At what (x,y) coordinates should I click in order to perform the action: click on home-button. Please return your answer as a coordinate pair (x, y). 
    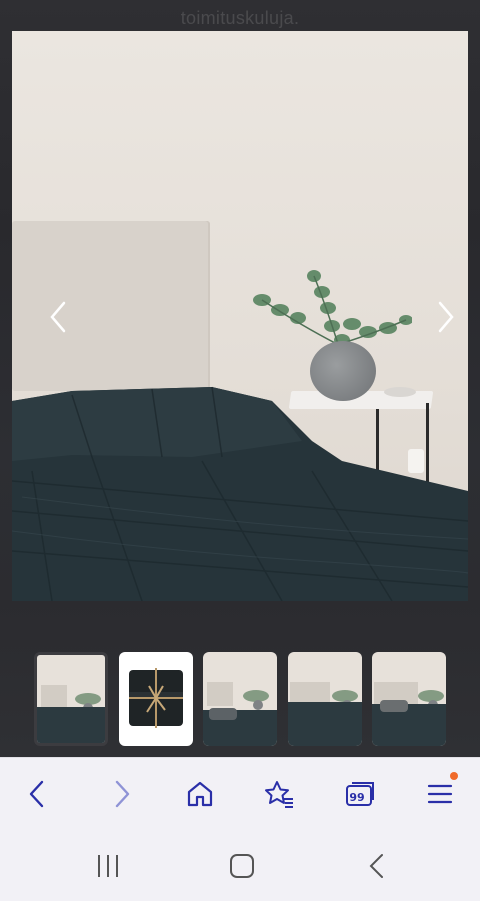
    Looking at the image, I should click on (200, 794).